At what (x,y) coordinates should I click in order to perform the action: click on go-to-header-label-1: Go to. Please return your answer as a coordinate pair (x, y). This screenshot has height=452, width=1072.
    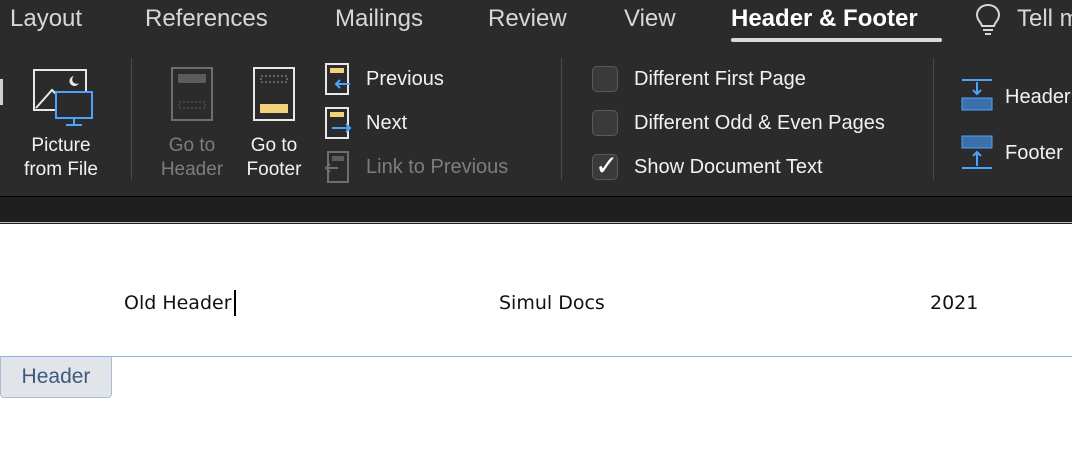
    Looking at the image, I should click on (192, 145).